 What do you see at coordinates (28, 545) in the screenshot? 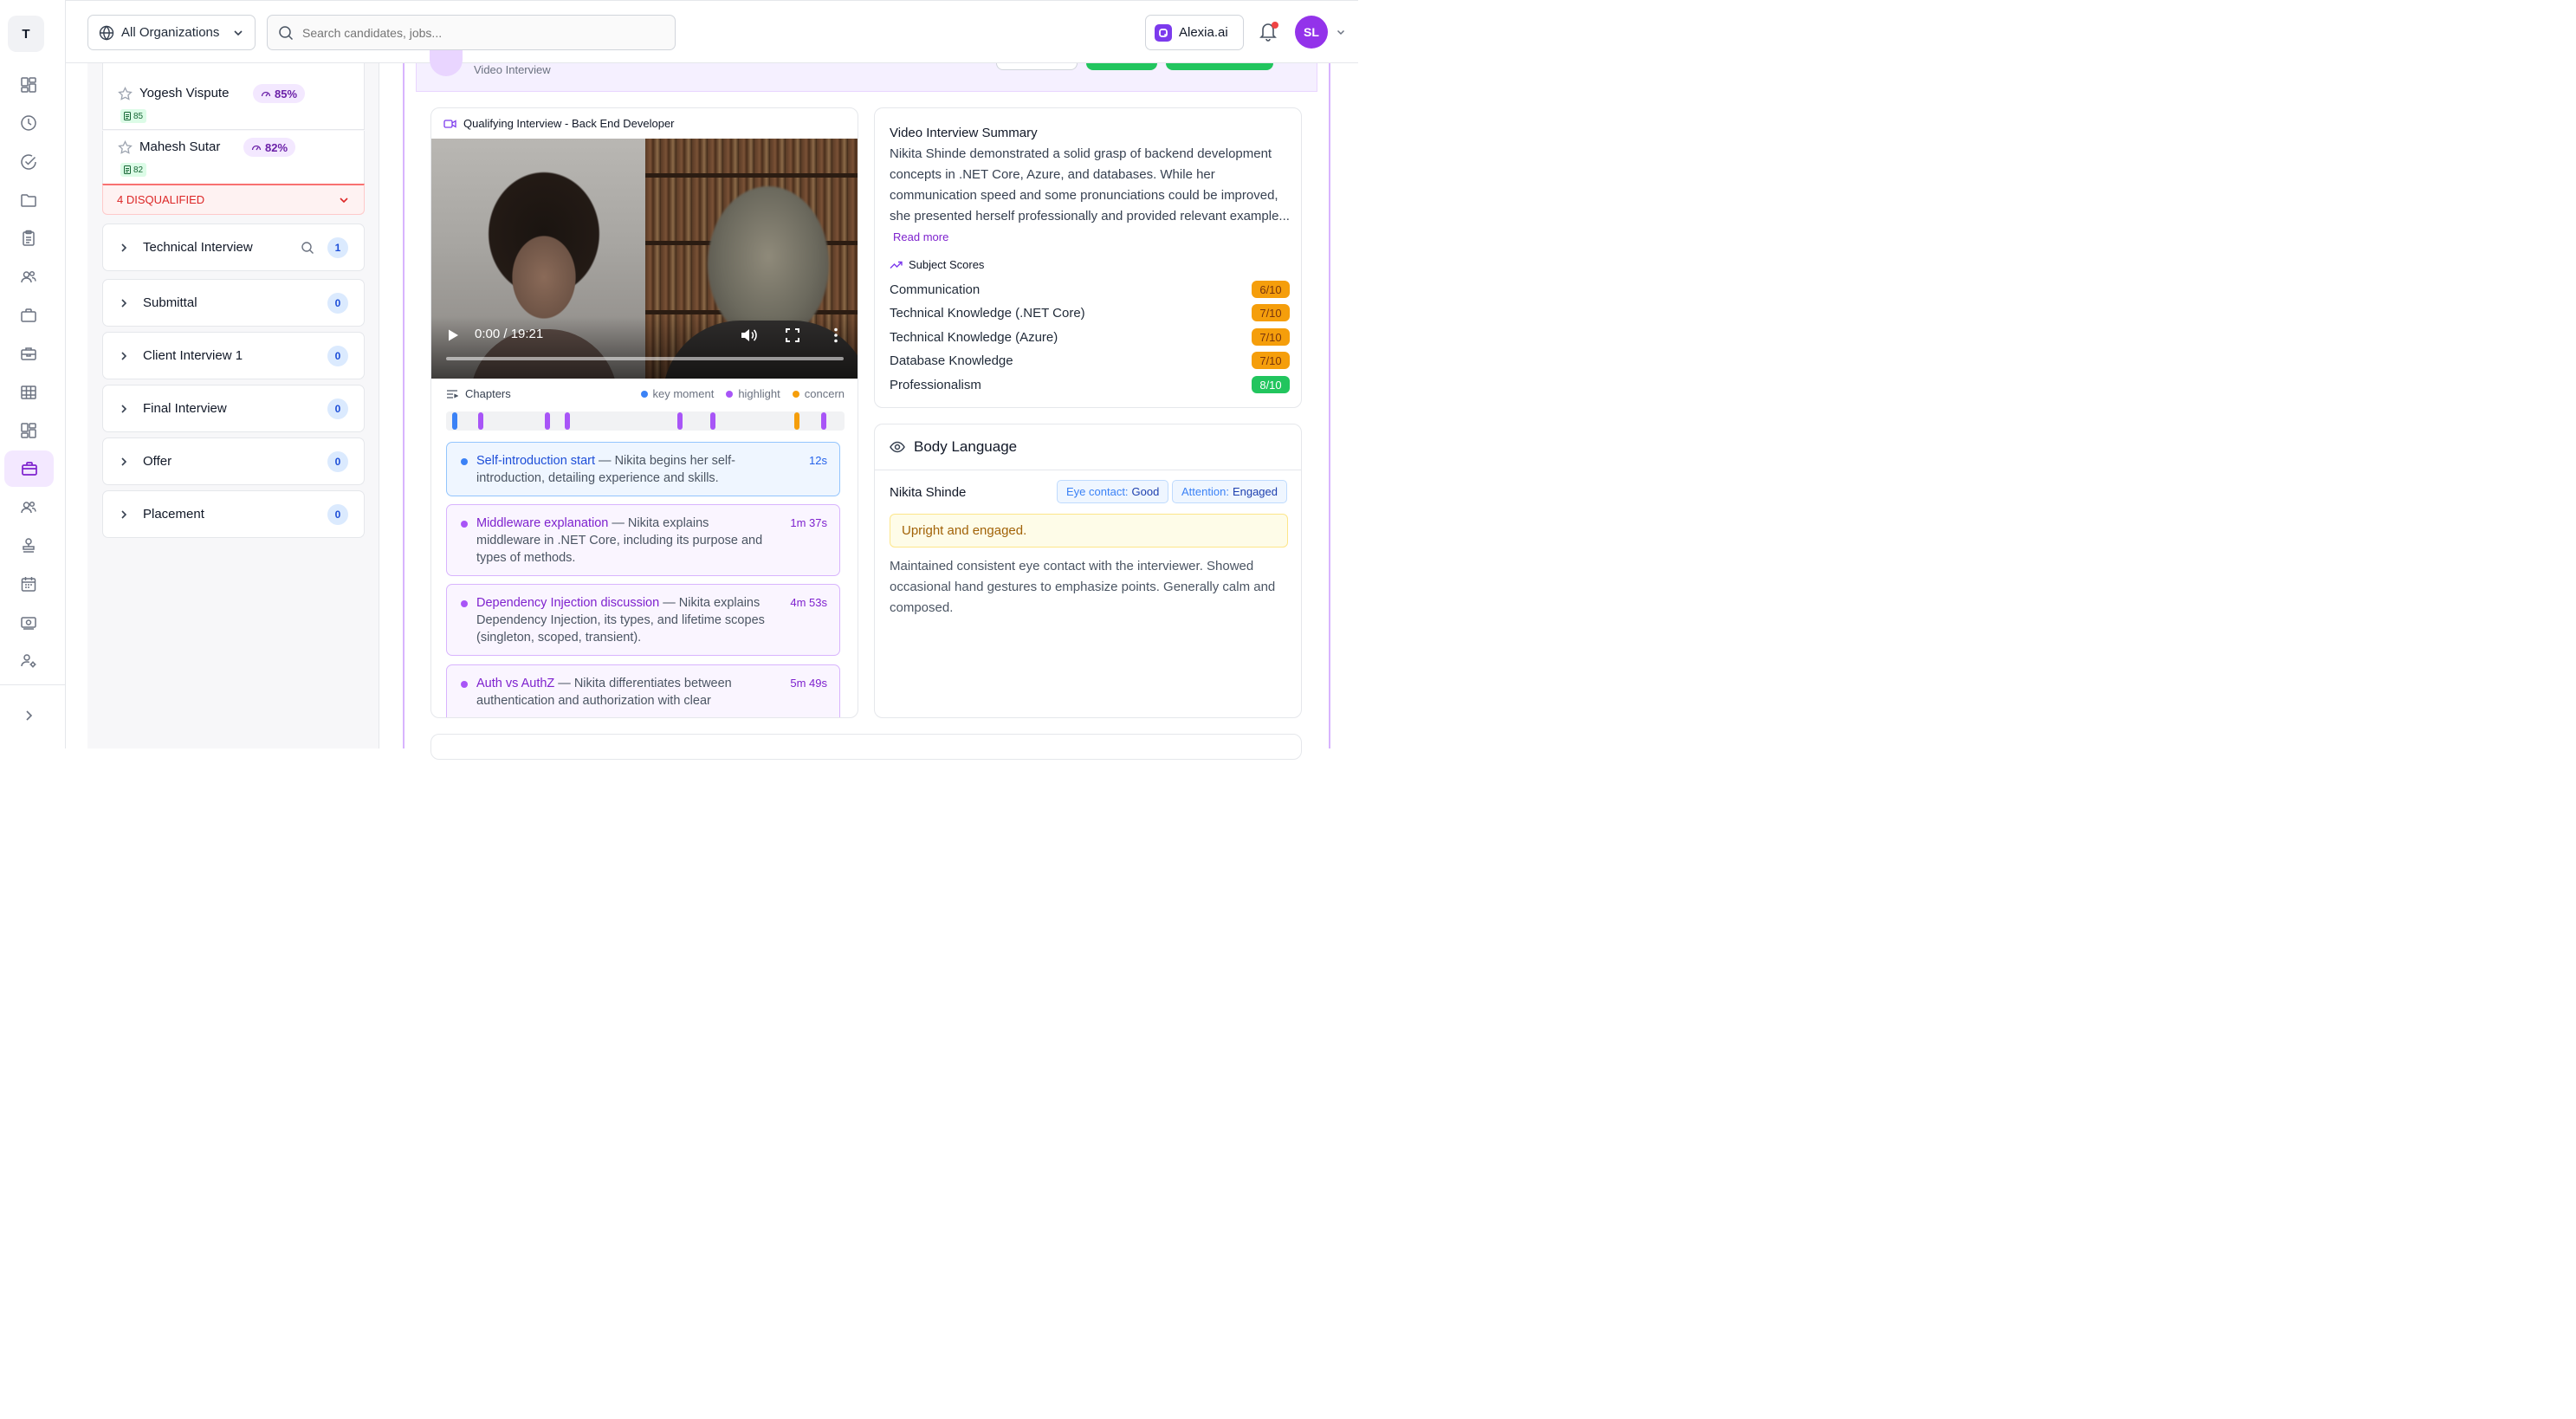
I see `stamp-icon` at bounding box center [28, 545].